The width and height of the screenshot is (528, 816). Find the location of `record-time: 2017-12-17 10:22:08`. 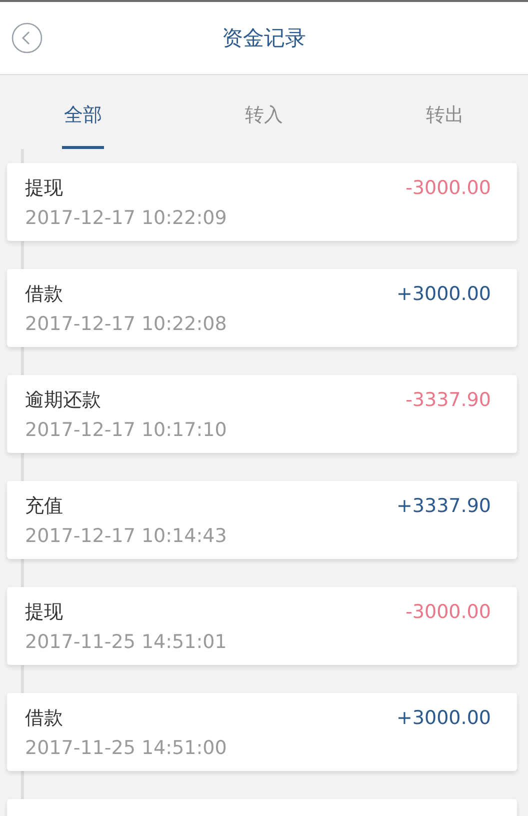

record-time: 2017-12-17 10:22:08 is located at coordinates (126, 324).